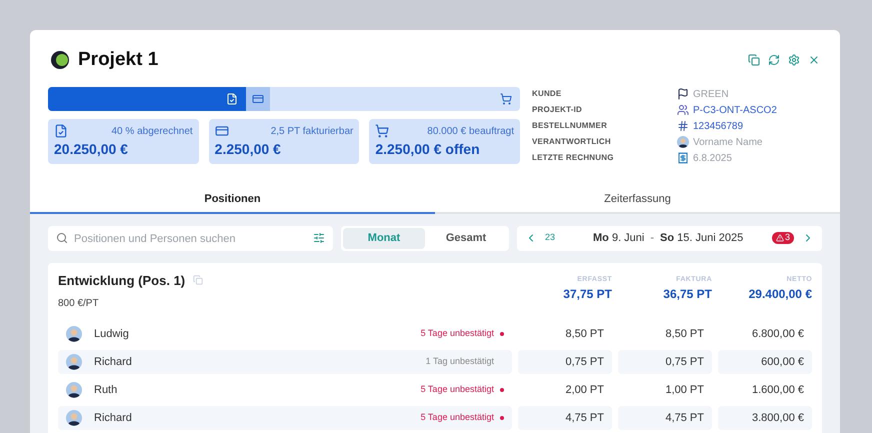  Describe the element at coordinates (794, 60) in the screenshot. I see `settings-icon` at that location.